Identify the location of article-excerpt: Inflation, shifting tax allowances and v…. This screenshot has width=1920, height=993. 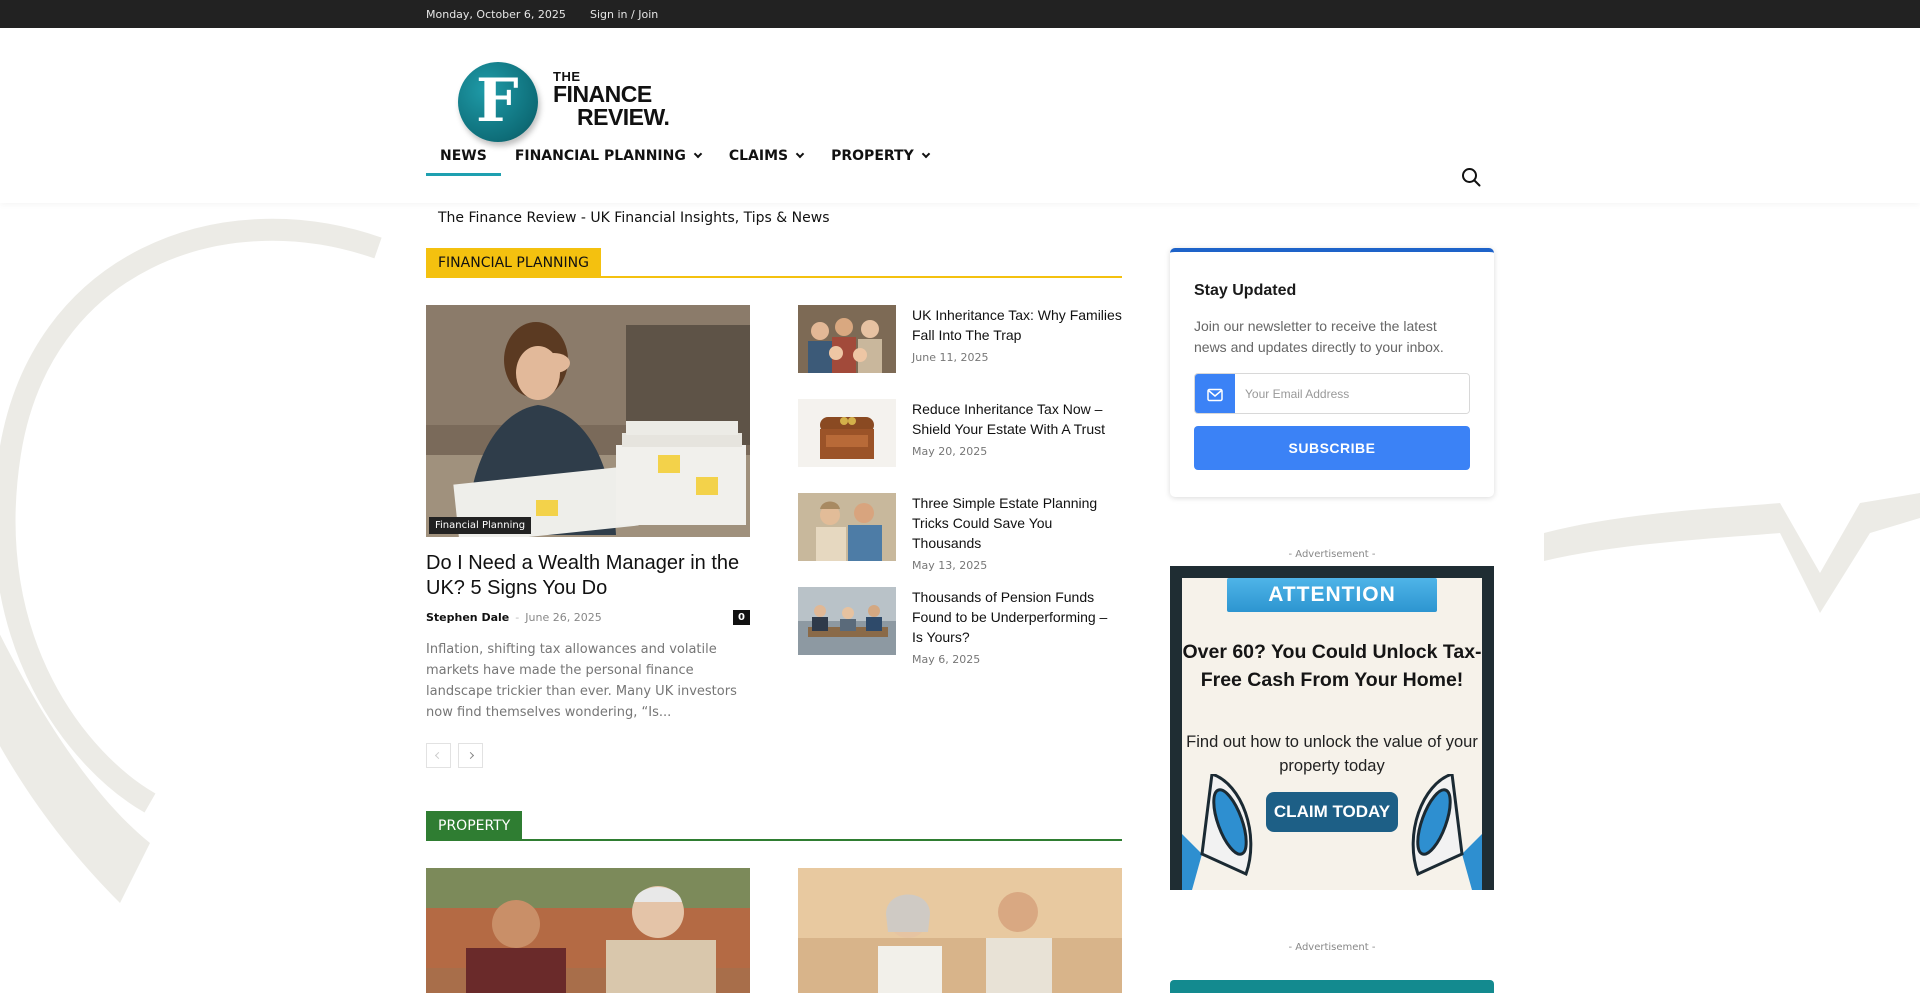
(581, 681).